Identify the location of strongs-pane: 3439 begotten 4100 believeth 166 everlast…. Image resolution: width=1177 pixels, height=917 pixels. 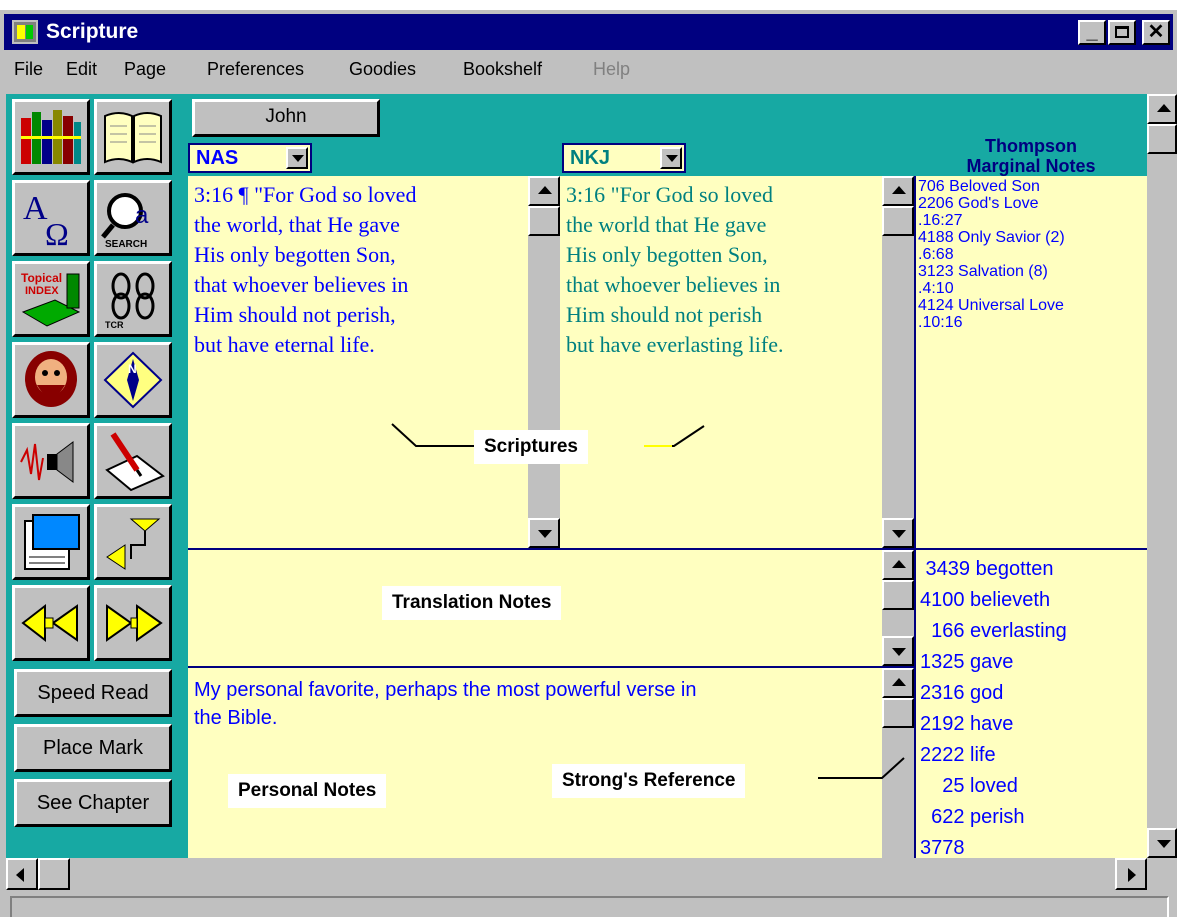
(1031, 704).